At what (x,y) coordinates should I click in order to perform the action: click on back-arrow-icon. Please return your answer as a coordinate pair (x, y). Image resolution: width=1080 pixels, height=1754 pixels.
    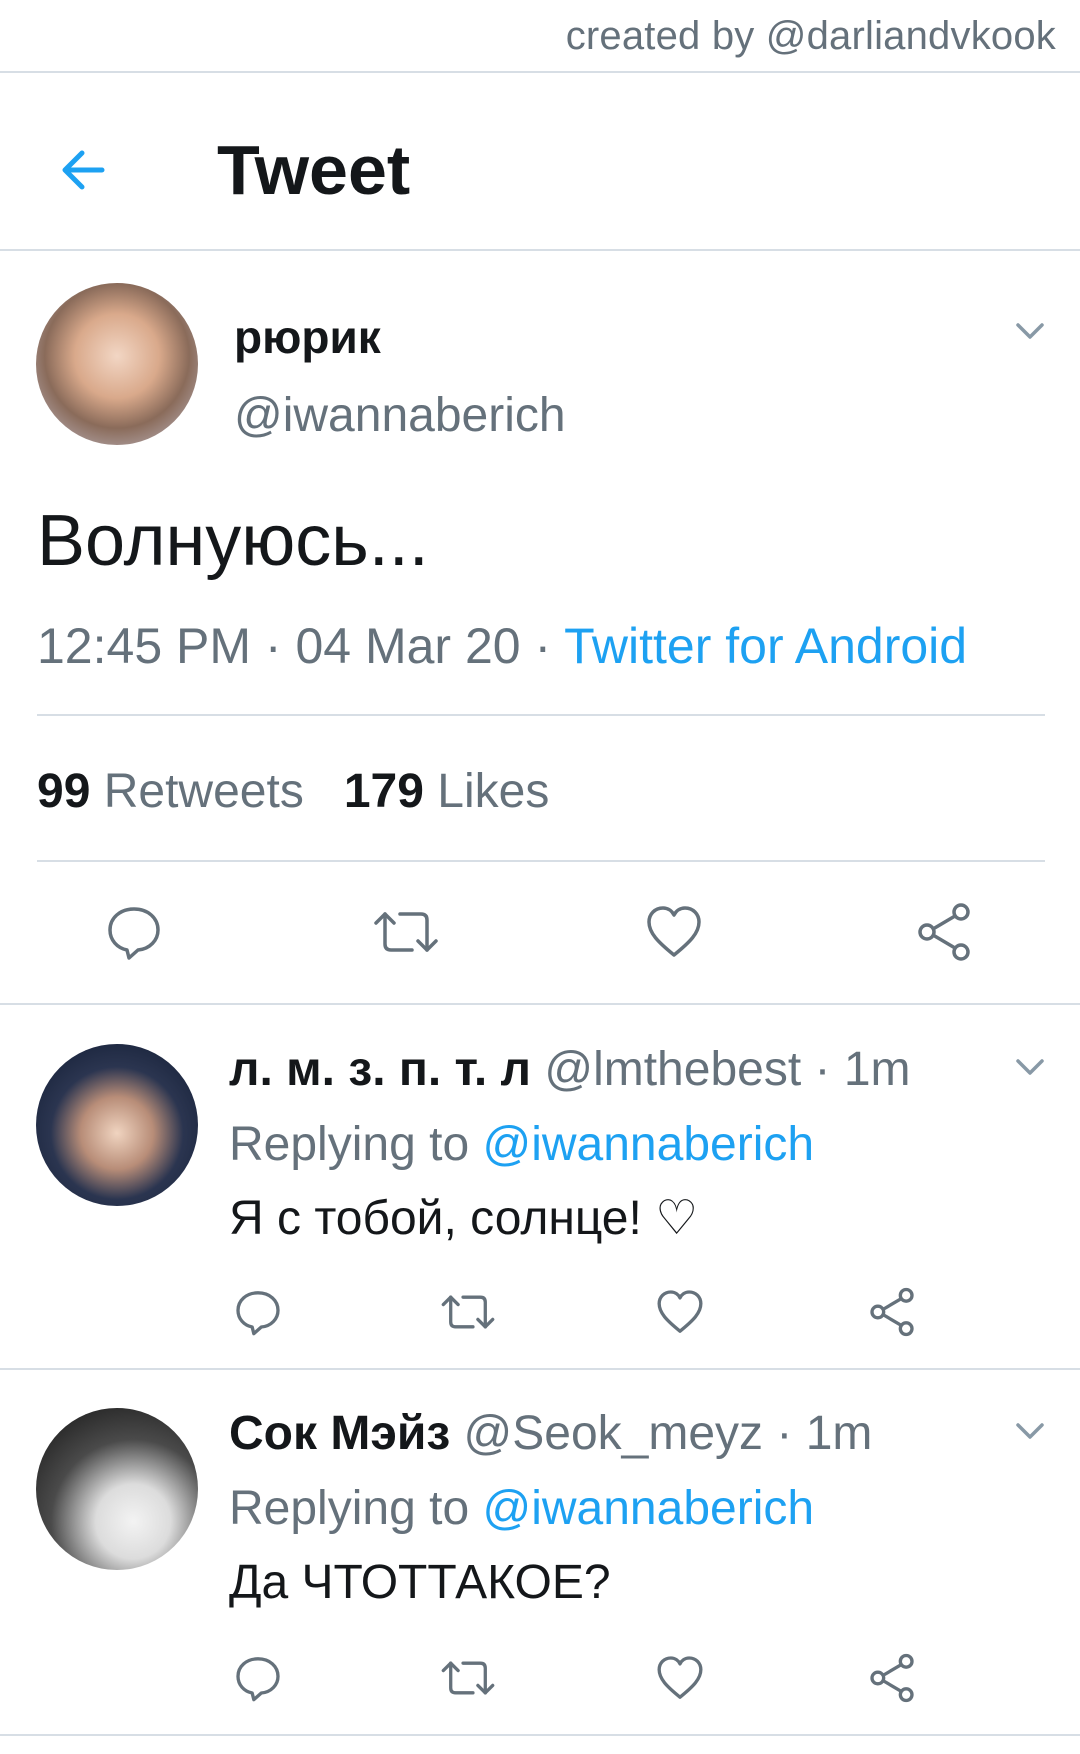
    Looking at the image, I should click on (84, 170).